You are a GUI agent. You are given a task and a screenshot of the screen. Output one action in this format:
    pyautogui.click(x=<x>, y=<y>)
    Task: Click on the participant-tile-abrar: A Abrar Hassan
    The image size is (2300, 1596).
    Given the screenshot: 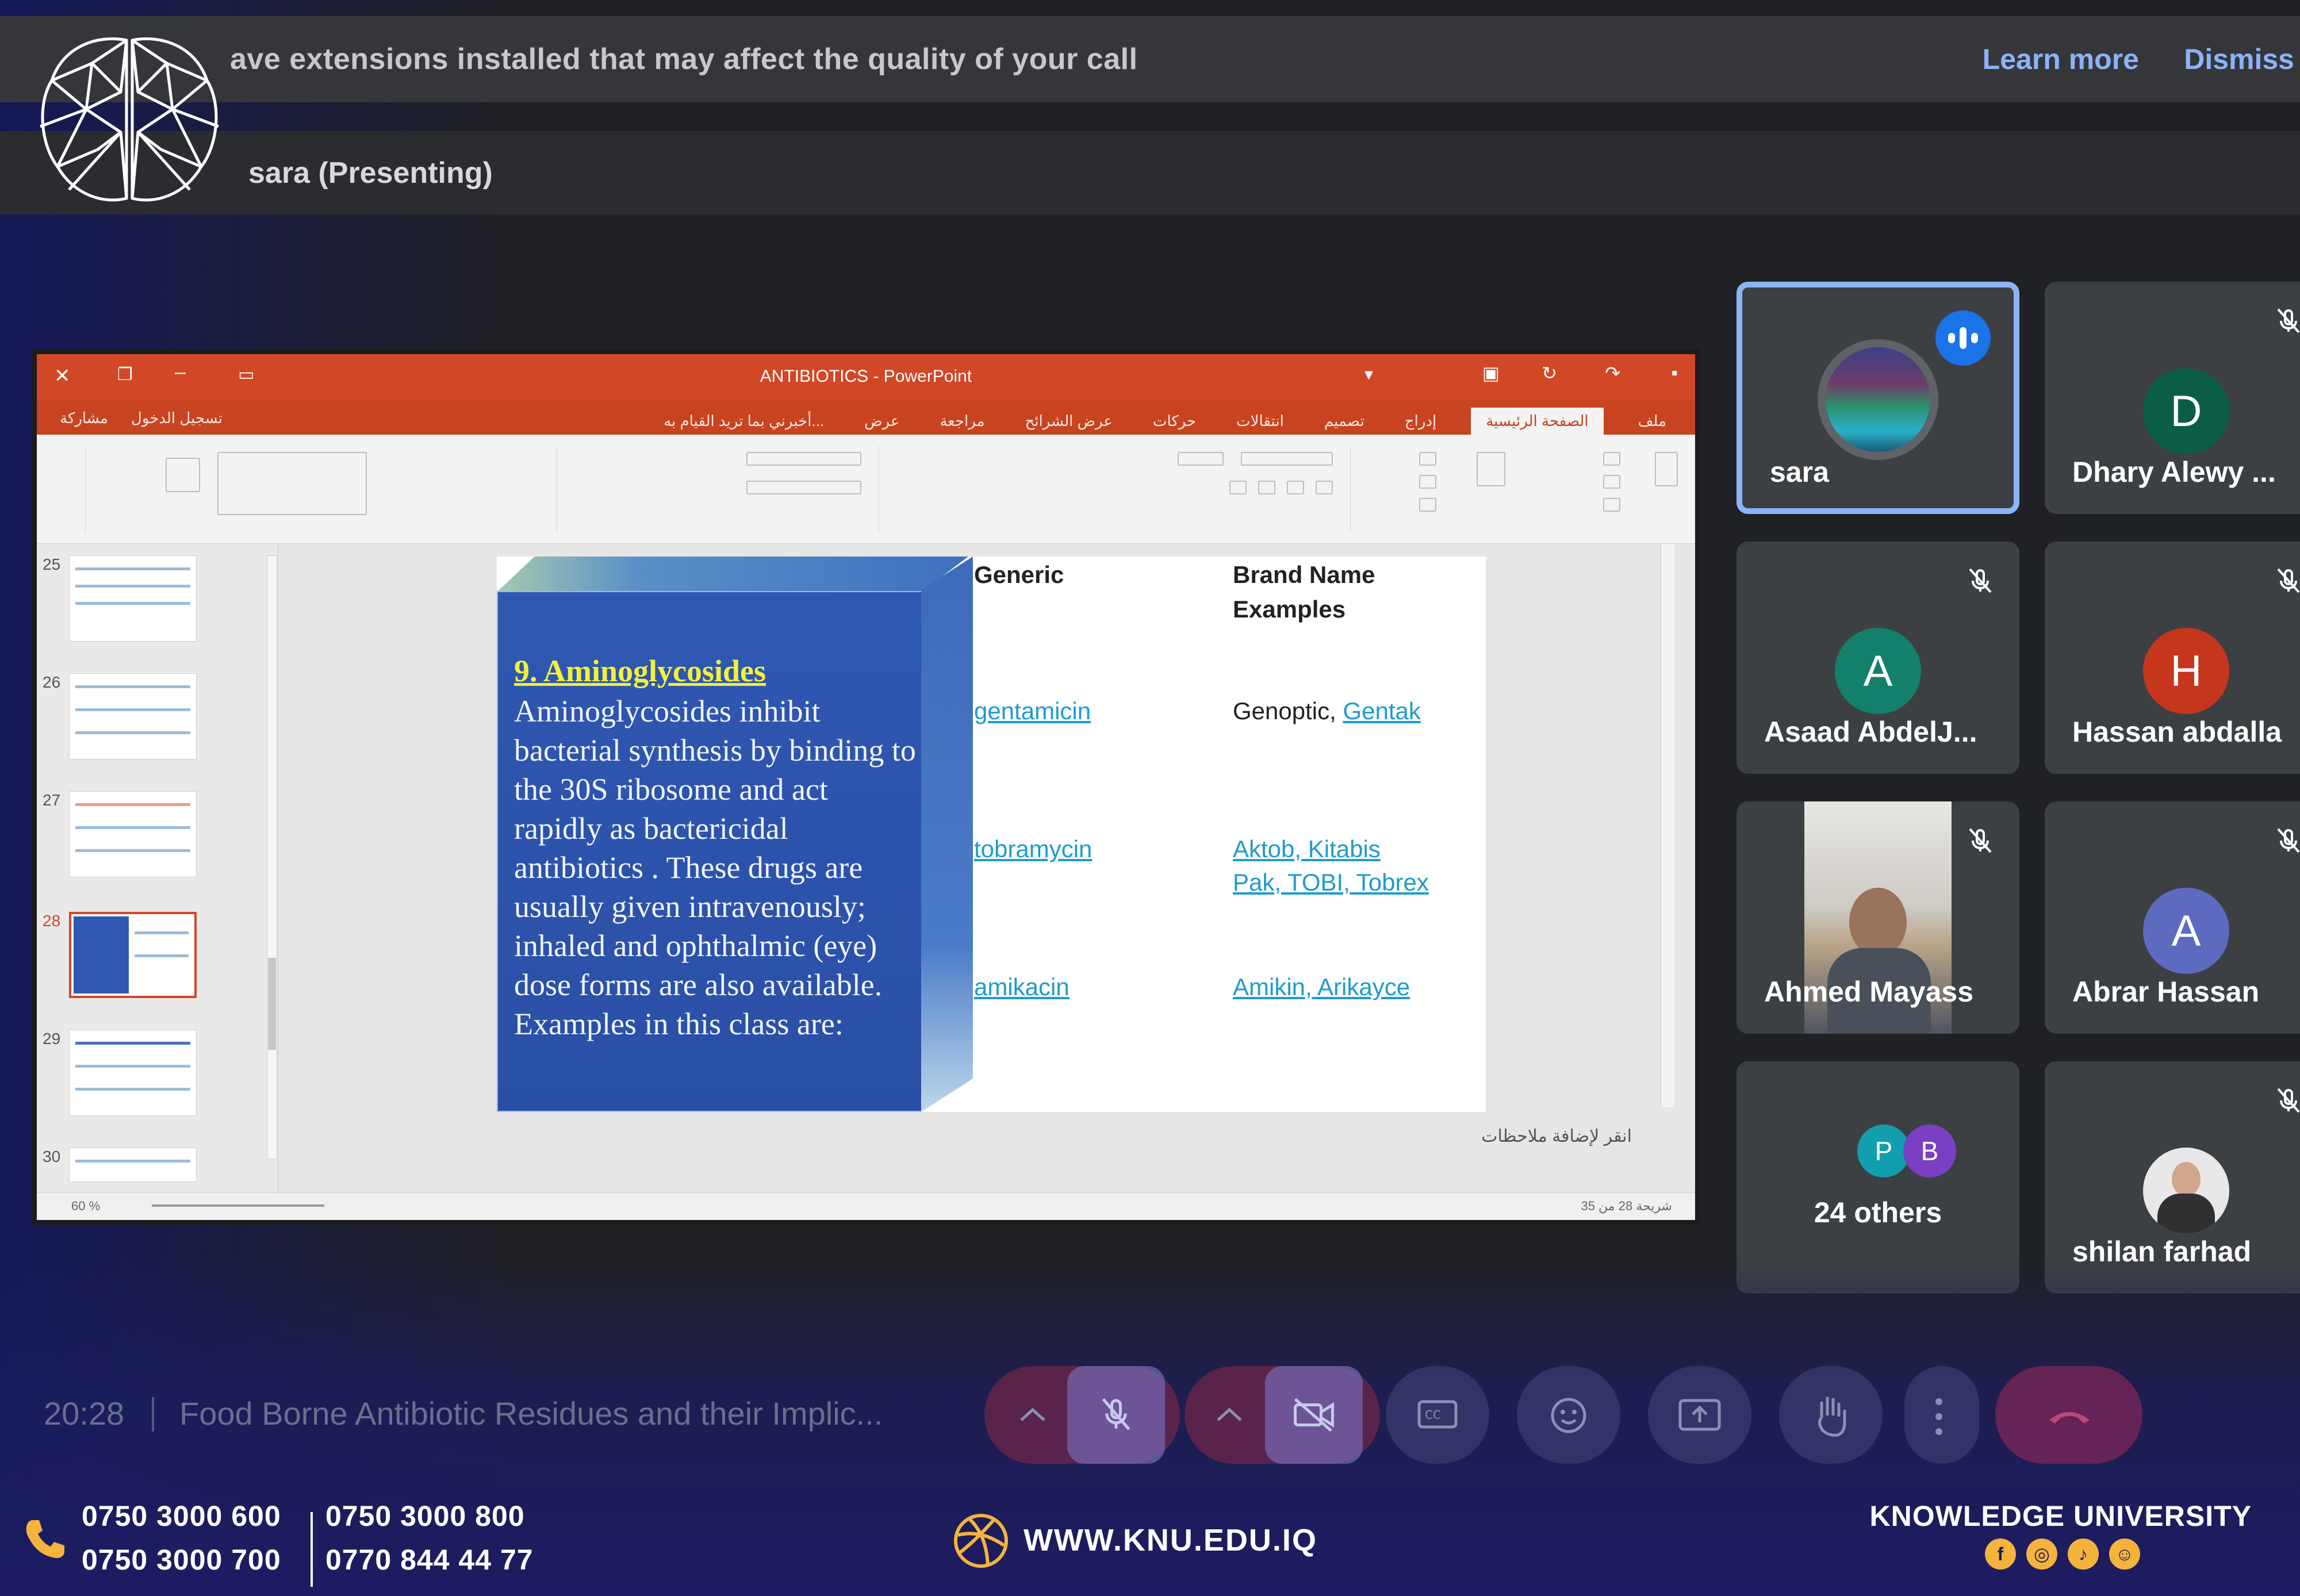 What is the action you would take?
    pyautogui.click(x=2172, y=917)
    